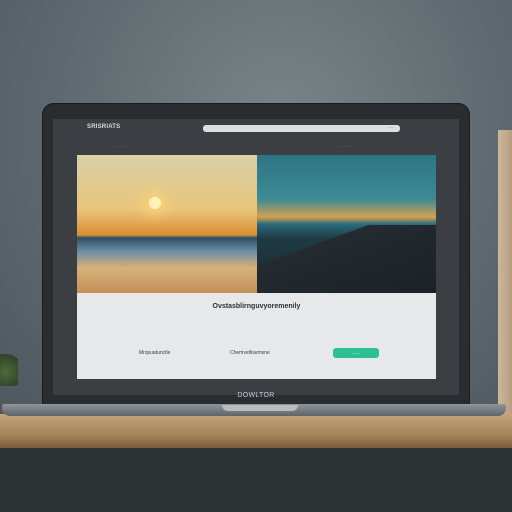 Image resolution: width=512 pixels, height=512 pixels. I want to click on address-text: ·····, so click(390, 127).